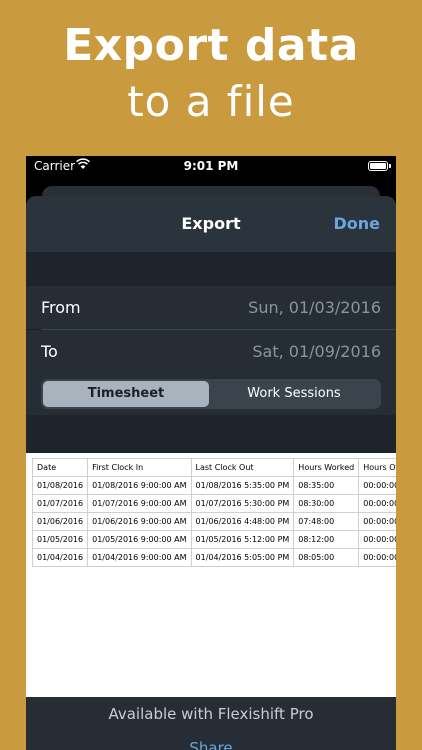 This screenshot has width=422, height=750. I want to click on table-cell: 01/07/2016, so click(60, 503).